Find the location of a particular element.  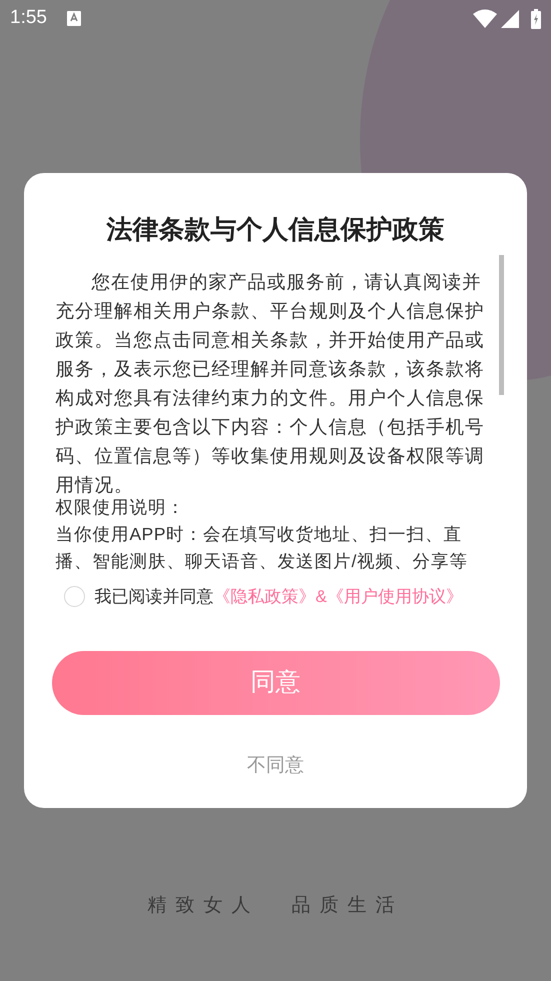

permissions-heading: 权限使用说明： is located at coordinates (121, 507).